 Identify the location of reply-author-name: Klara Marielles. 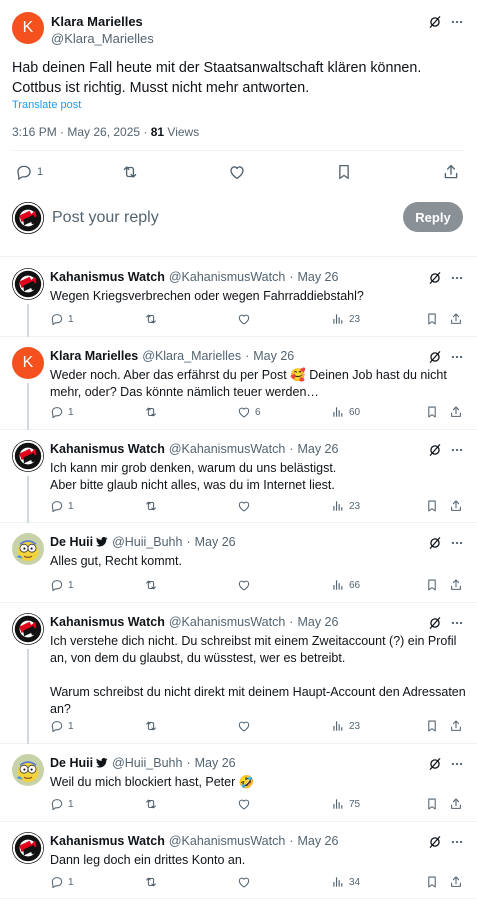
(94, 356).